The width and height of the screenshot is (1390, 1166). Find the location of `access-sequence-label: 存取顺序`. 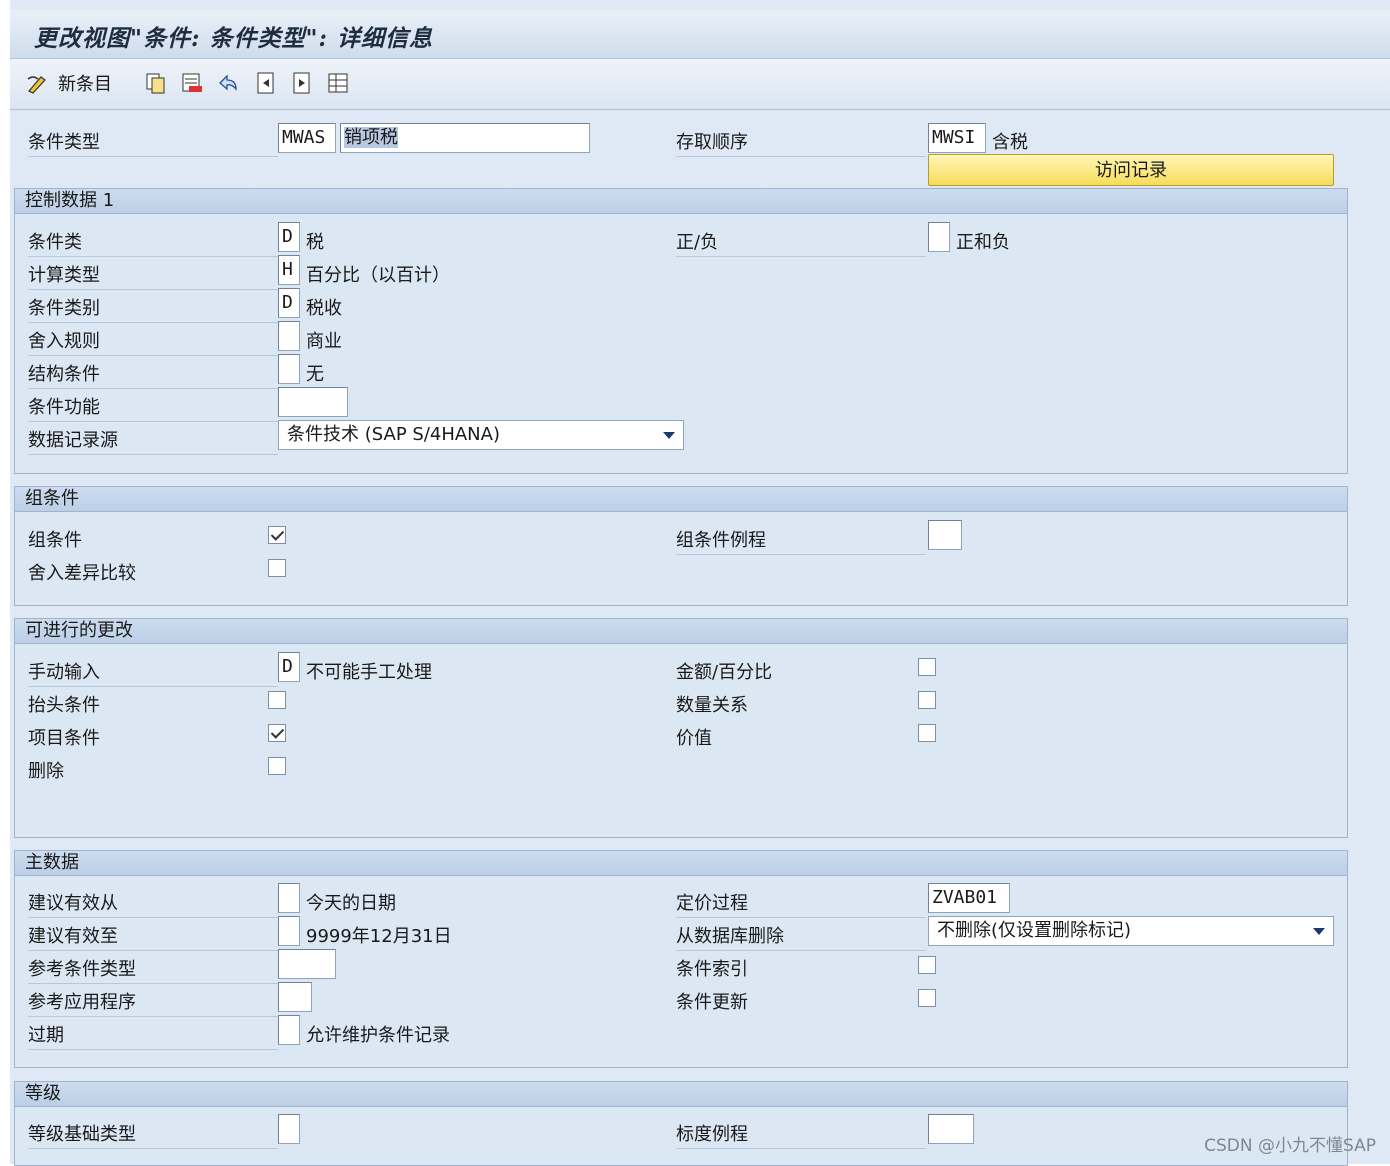

access-sequence-label: 存取顺序 is located at coordinates (801, 142).